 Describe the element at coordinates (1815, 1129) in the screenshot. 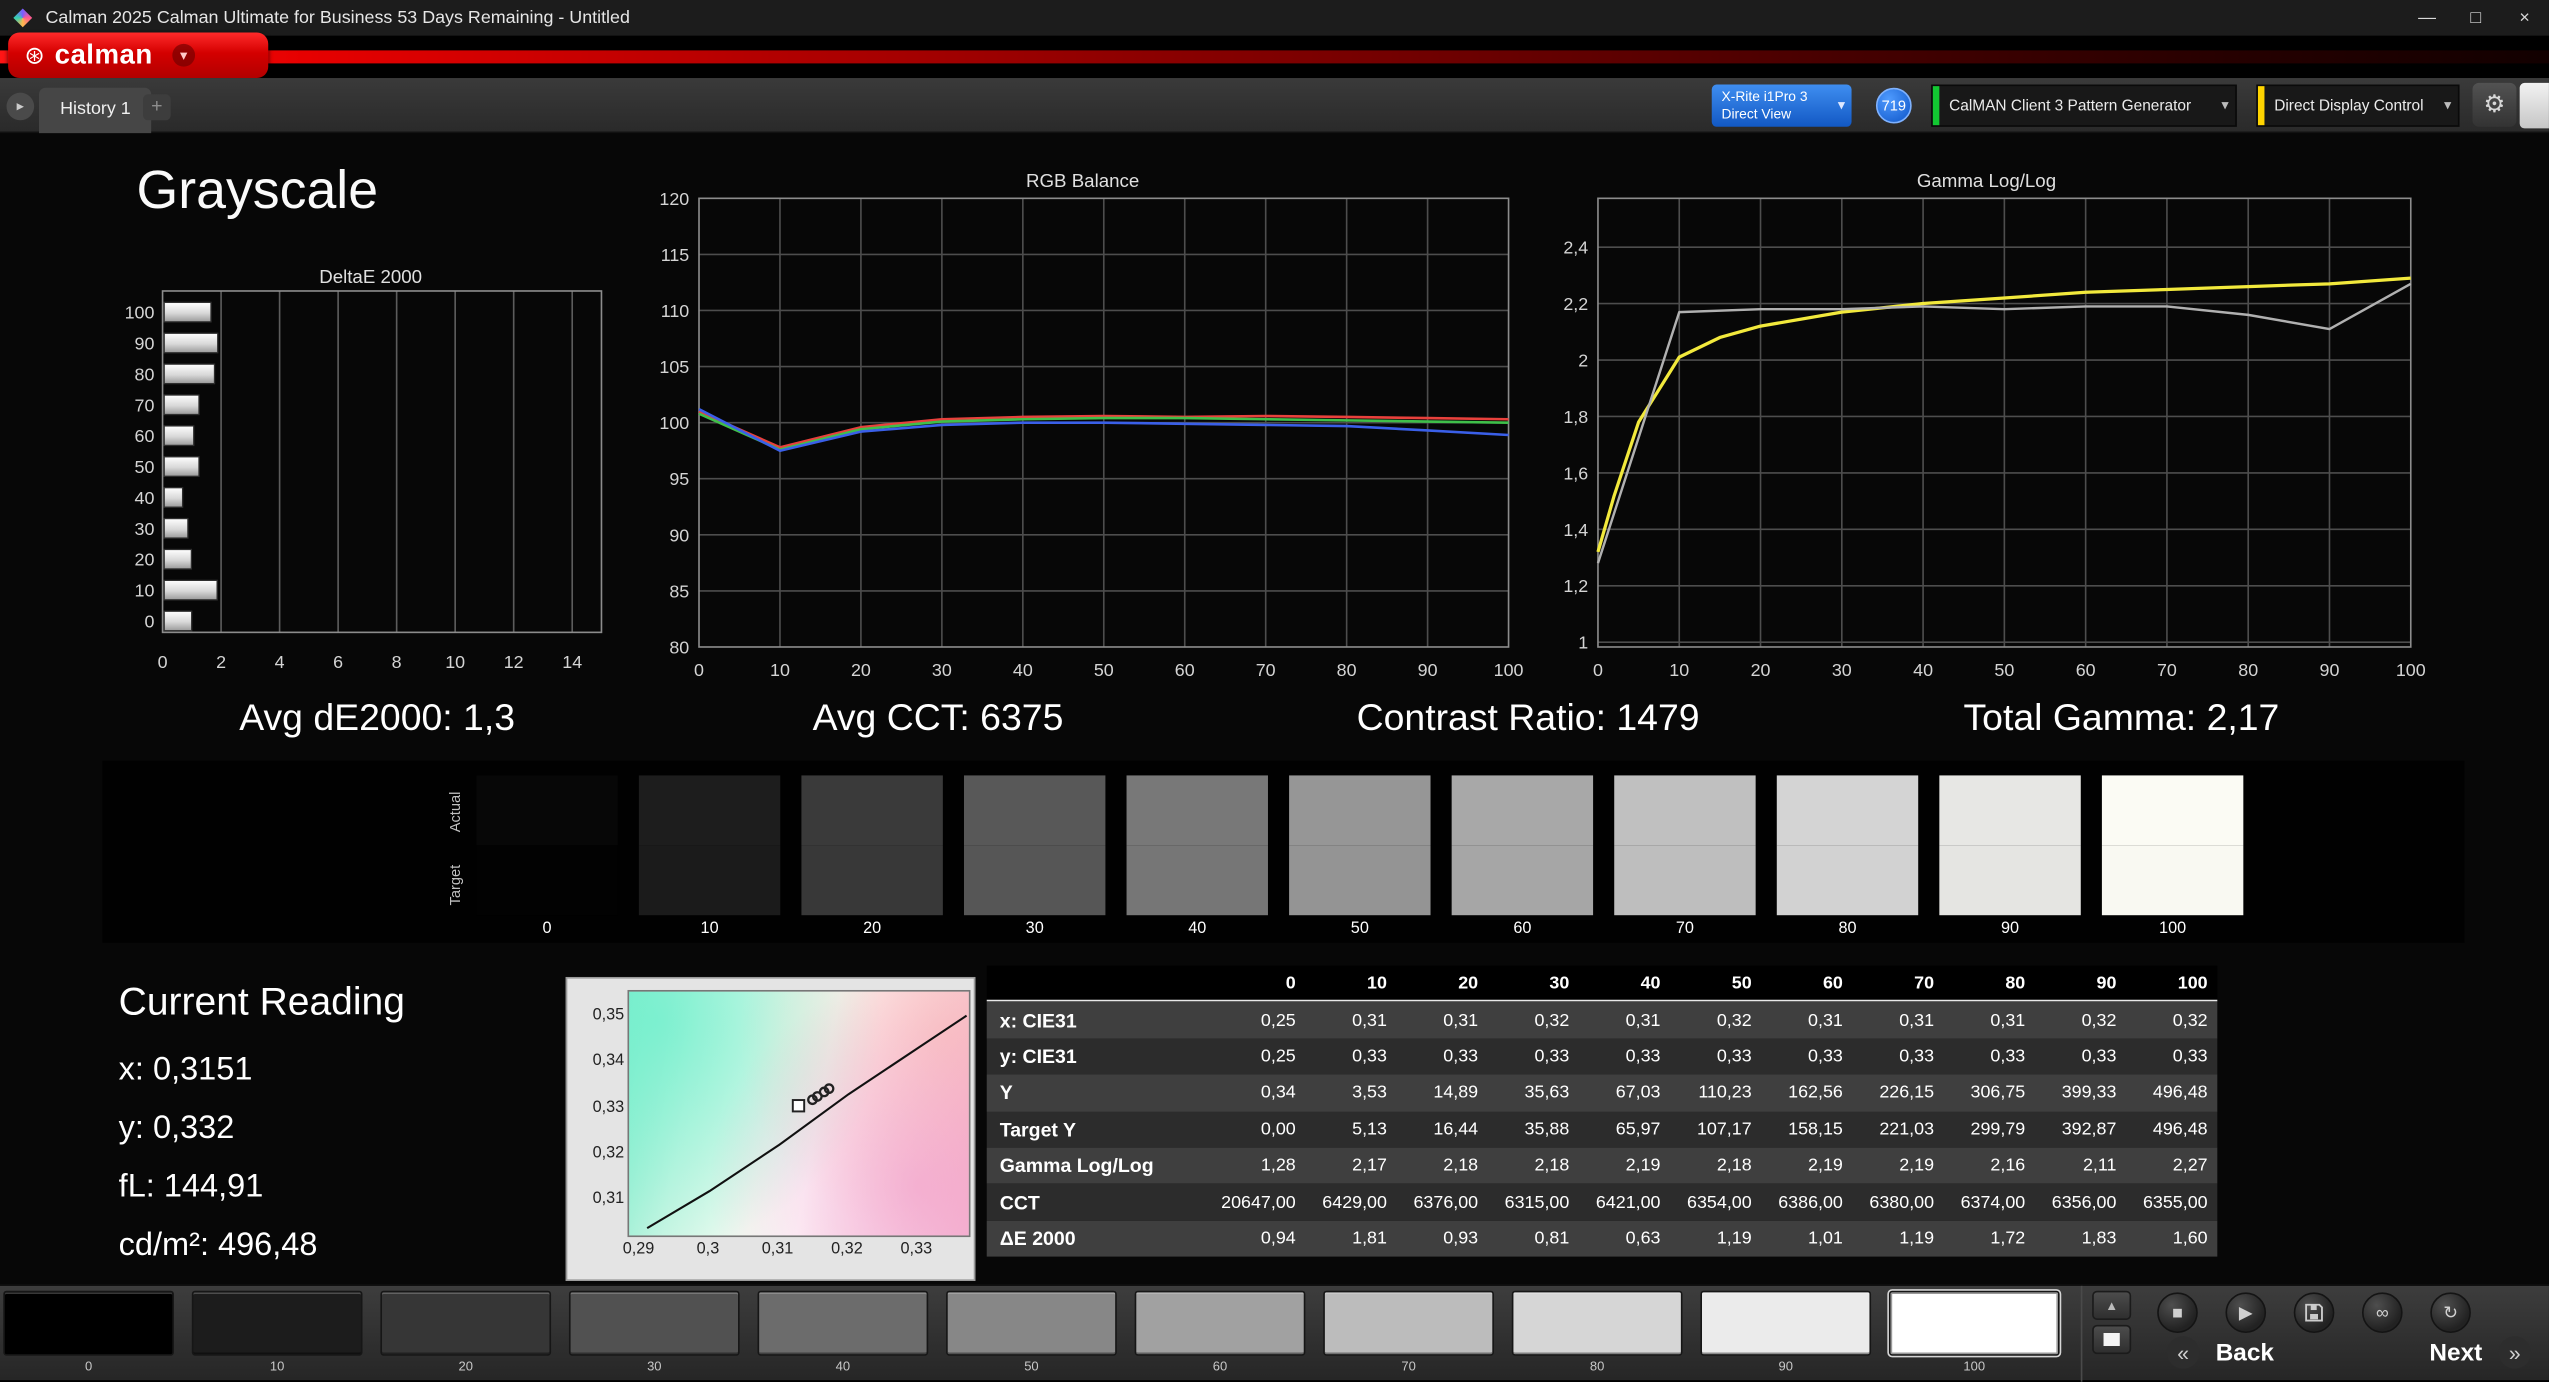

I see `table-cell: 158,15` at that location.